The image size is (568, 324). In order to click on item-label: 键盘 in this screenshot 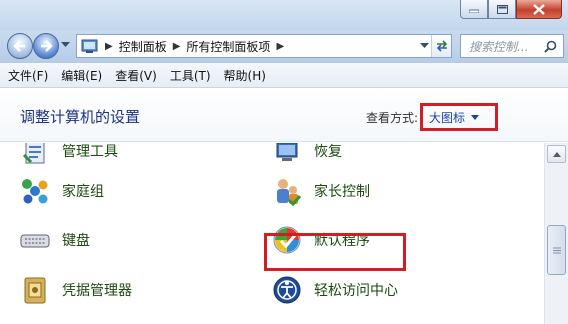, I will do `click(76, 240)`.